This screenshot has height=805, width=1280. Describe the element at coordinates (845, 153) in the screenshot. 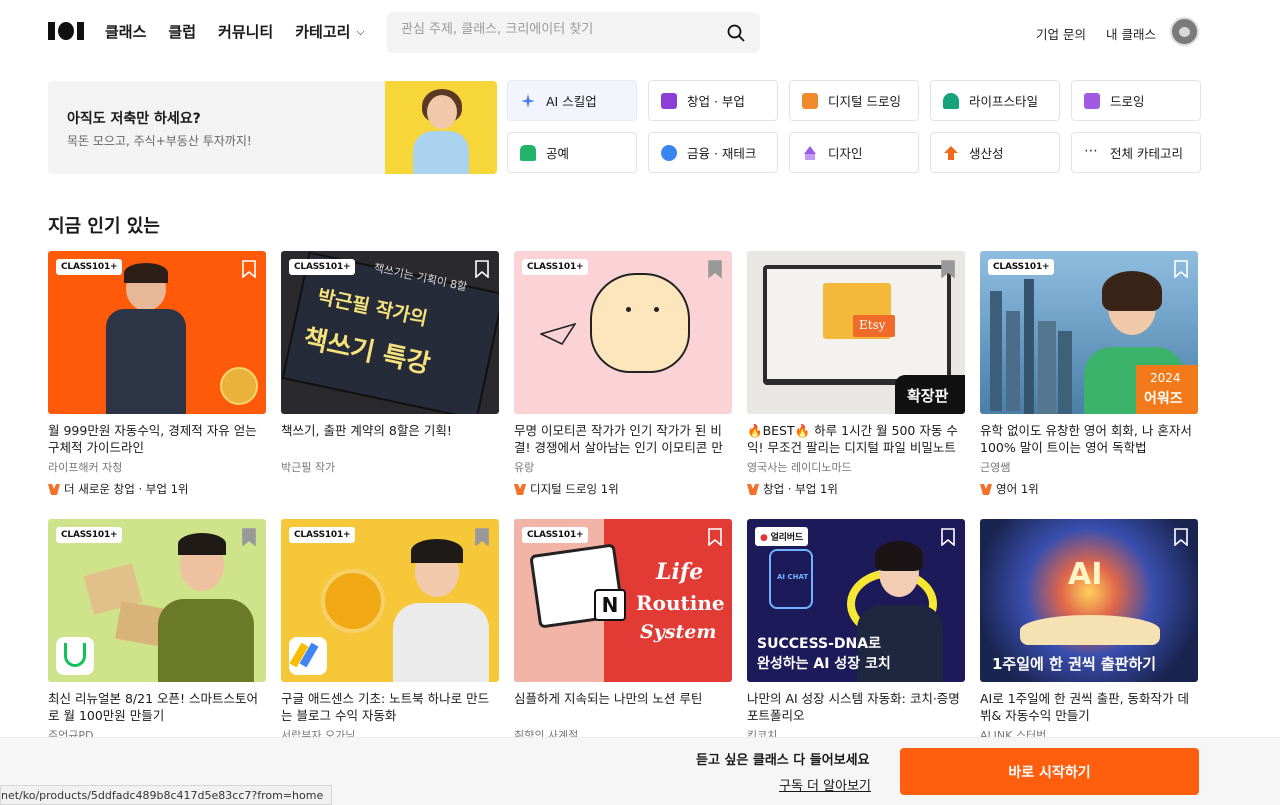

I see `category-label: 디자인` at that location.